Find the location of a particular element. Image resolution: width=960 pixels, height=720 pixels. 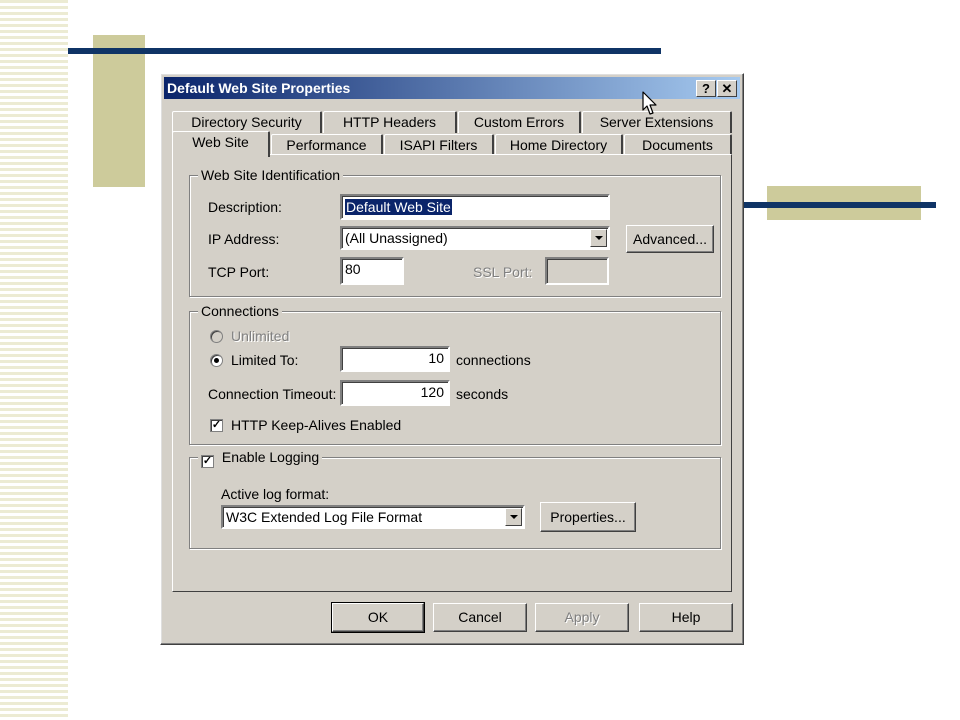

connection-timeout-label: Connection Timeout: is located at coordinates (272, 394).